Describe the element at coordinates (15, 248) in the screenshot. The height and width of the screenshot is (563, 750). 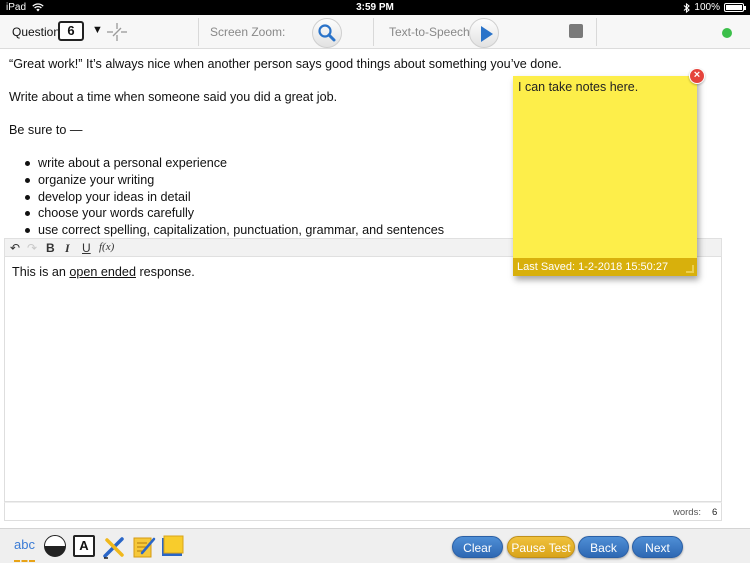
I see `undo-icon: ↶` at that location.